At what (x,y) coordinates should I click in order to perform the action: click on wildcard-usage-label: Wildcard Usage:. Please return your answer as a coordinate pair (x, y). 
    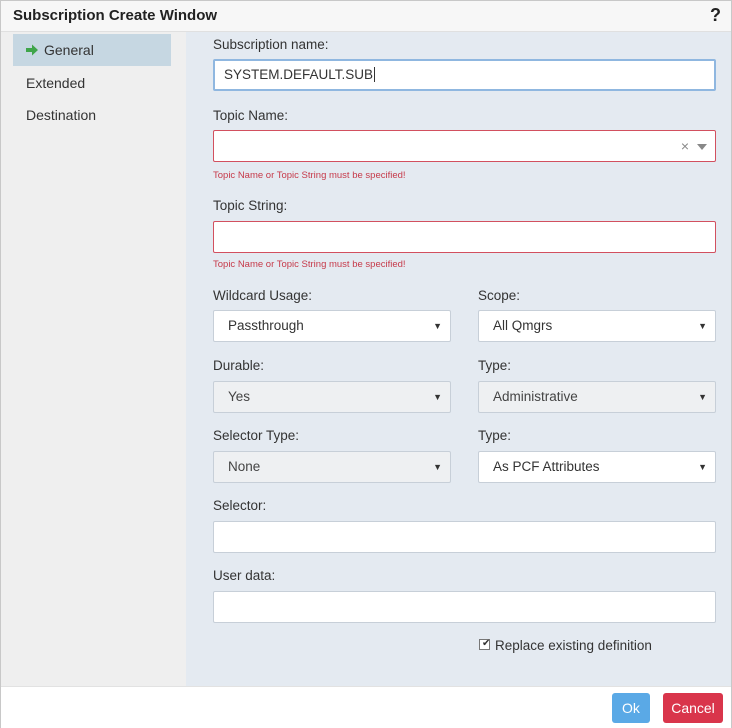
    Looking at the image, I should click on (263, 295).